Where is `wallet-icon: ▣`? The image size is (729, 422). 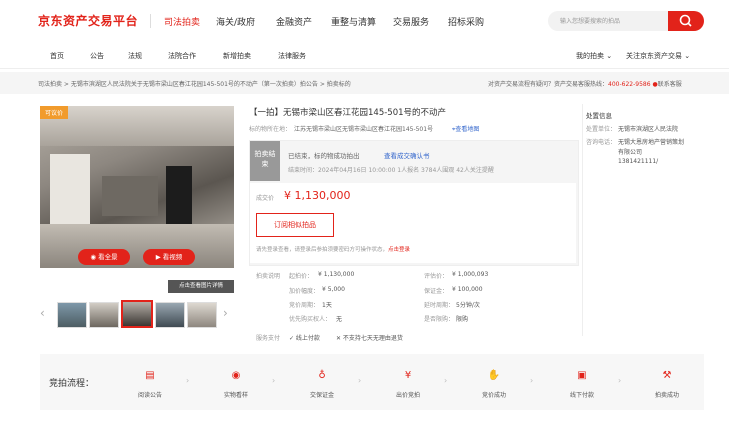
wallet-icon: ▣ is located at coordinates (582, 375).